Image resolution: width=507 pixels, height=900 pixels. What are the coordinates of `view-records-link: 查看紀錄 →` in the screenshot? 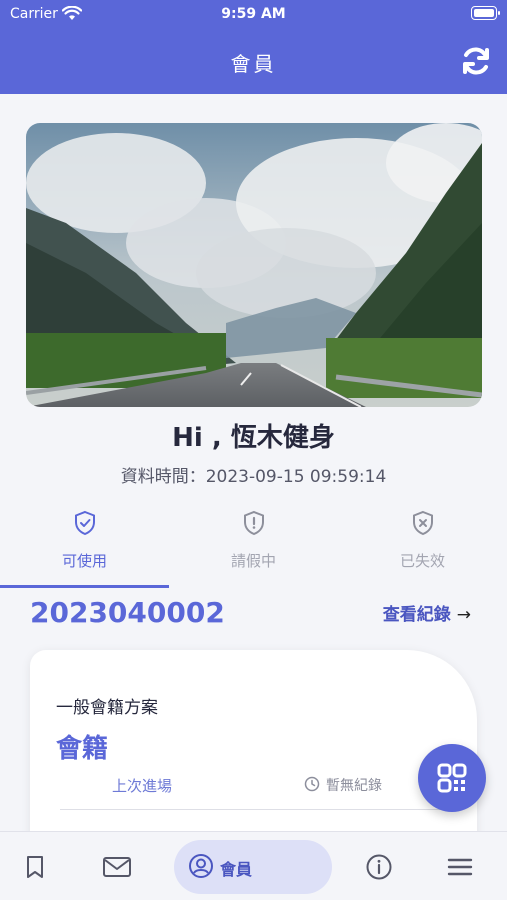 It's located at (427, 612).